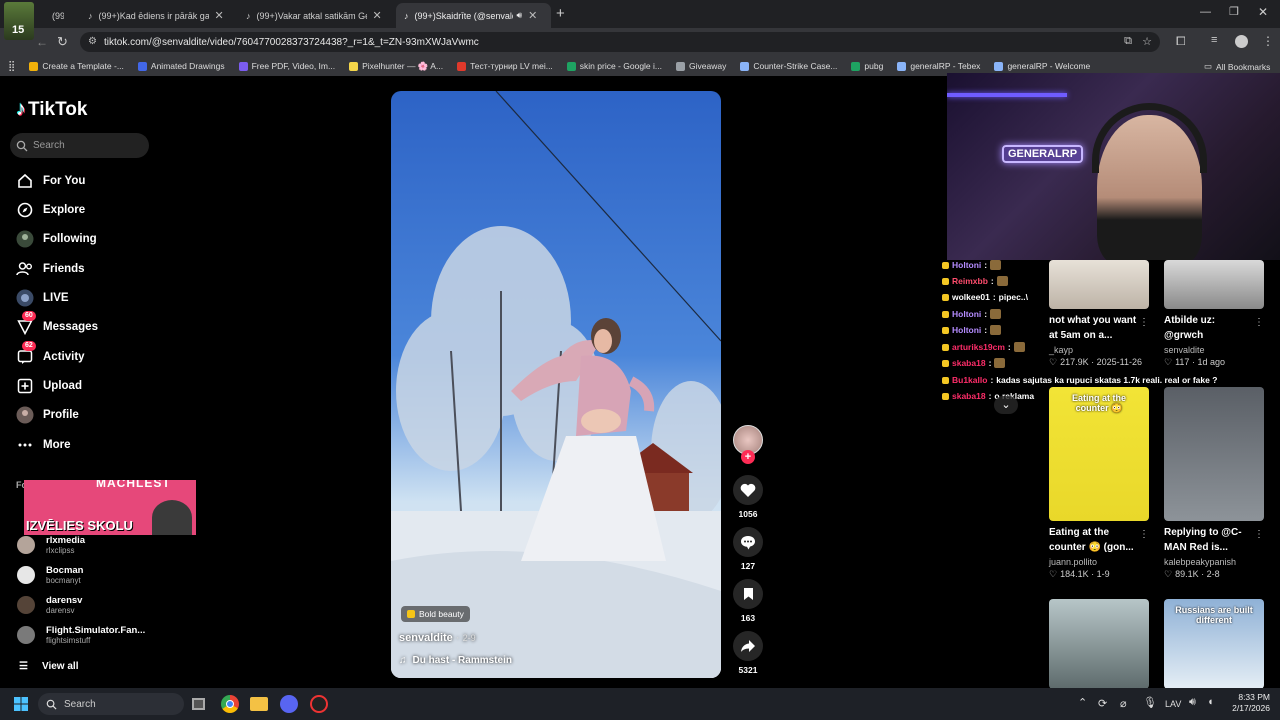 The image size is (1280, 720). I want to click on tab-2: ♪ (99+)Vakar atkal satikām Gene ✕, so click(315, 15).